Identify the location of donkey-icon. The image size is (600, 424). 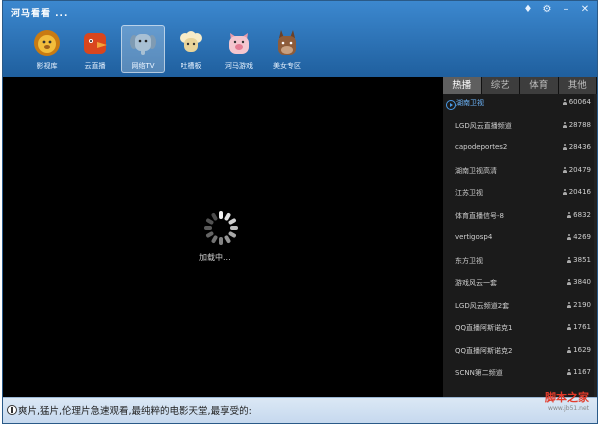
(287, 42).